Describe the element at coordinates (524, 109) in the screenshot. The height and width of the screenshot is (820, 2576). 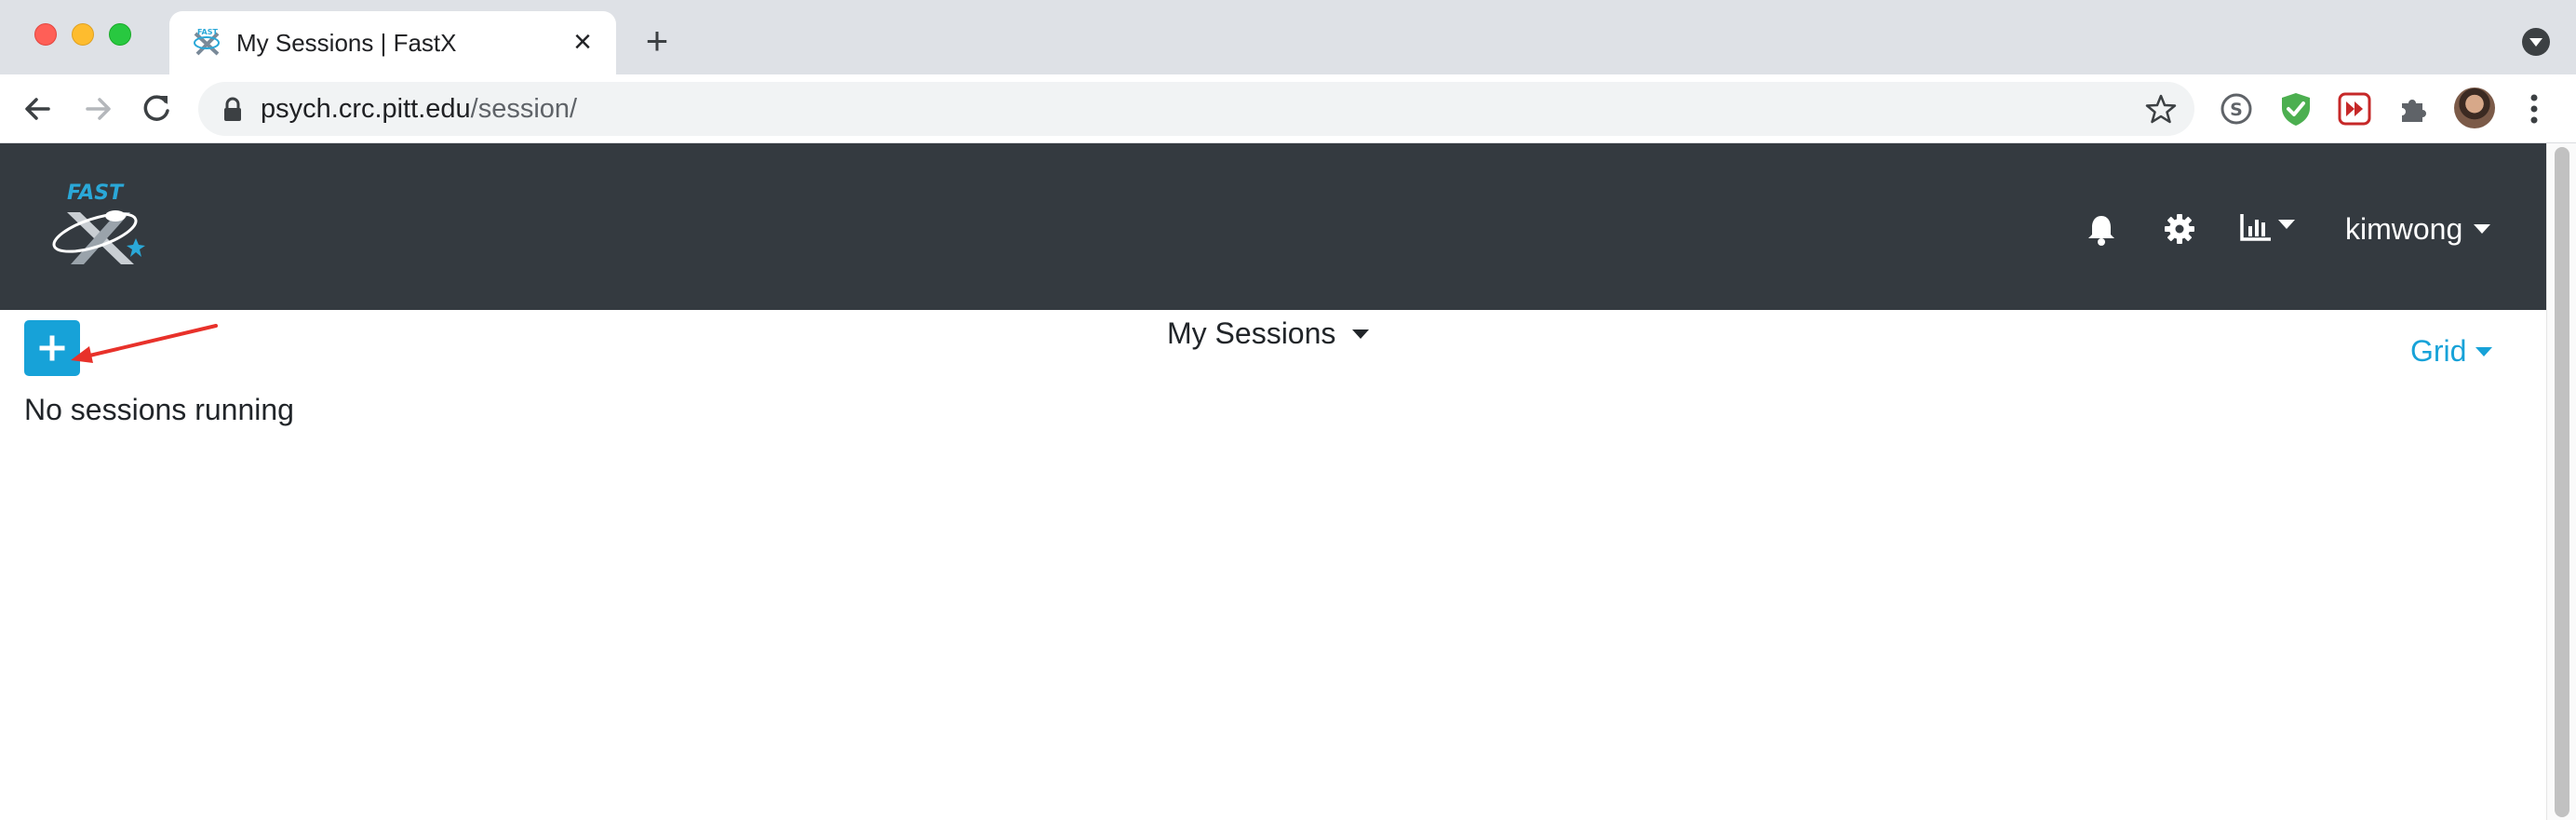
I see `url-path: /session/` at that location.